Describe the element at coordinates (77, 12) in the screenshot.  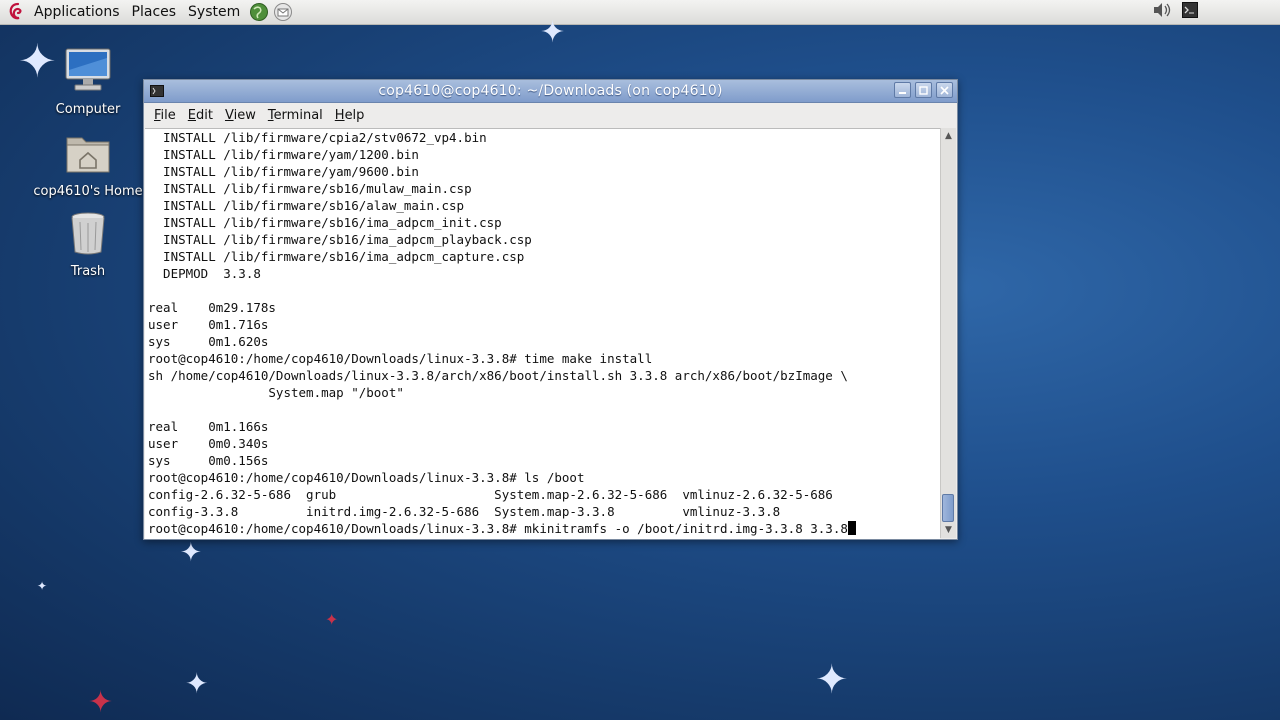
I see `applications-menu: Applications` at that location.